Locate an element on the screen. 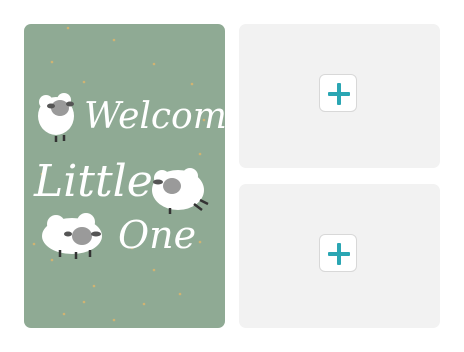 Image resolution: width=464 pixels, height=352 pixels. card-line-little: Little is located at coordinates (93, 181).